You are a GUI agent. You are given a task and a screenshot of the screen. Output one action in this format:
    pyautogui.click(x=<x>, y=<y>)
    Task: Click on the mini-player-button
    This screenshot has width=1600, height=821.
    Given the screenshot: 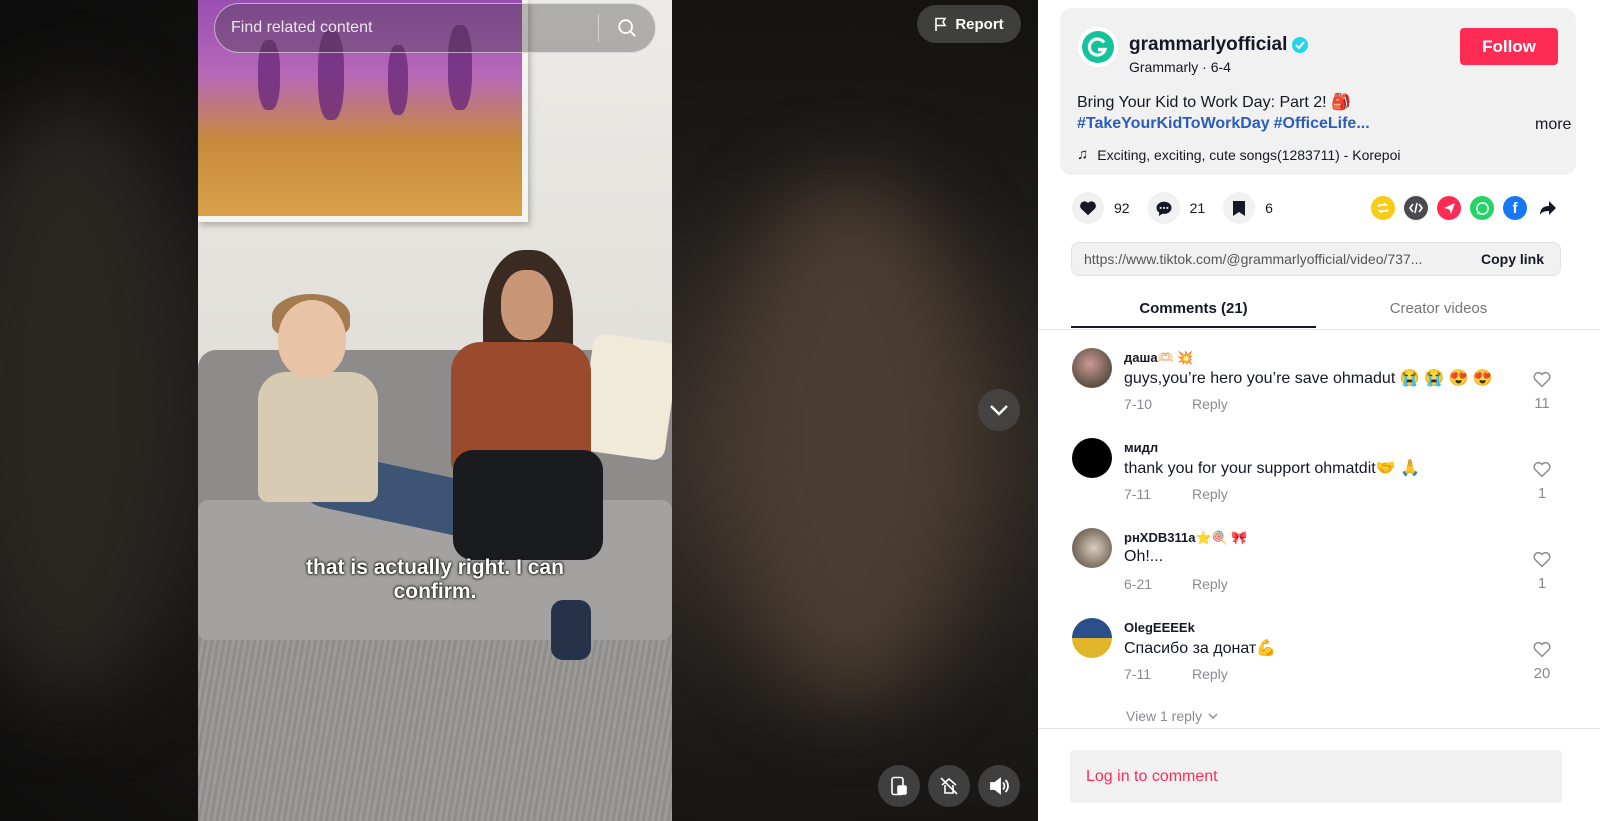 What is the action you would take?
    pyautogui.click(x=899, y=786)
    